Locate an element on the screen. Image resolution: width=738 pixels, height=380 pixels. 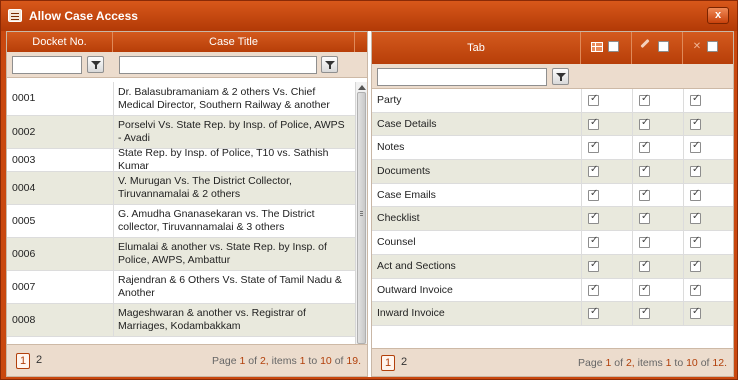
tab-pager: 1 2 Page 1 of 2, items 1 to 10 of 12. is located at coordinates (552, 362).